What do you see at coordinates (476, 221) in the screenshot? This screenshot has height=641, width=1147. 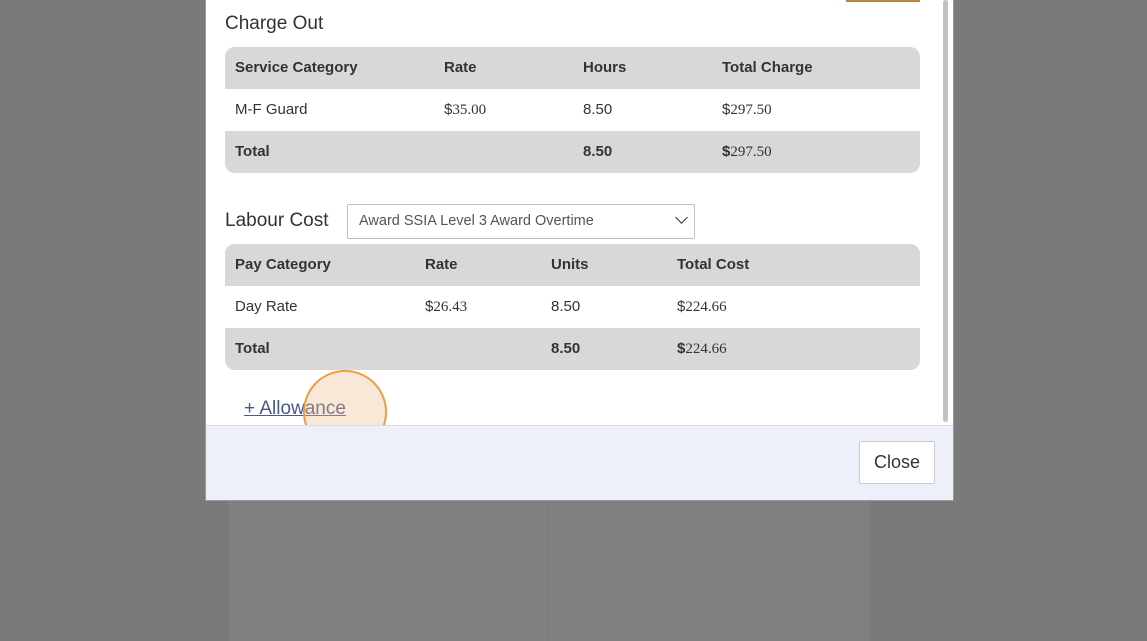 I see `award-select-value: Award SSIA Level 3 Award Overtime` at bounding box center [476, 221].